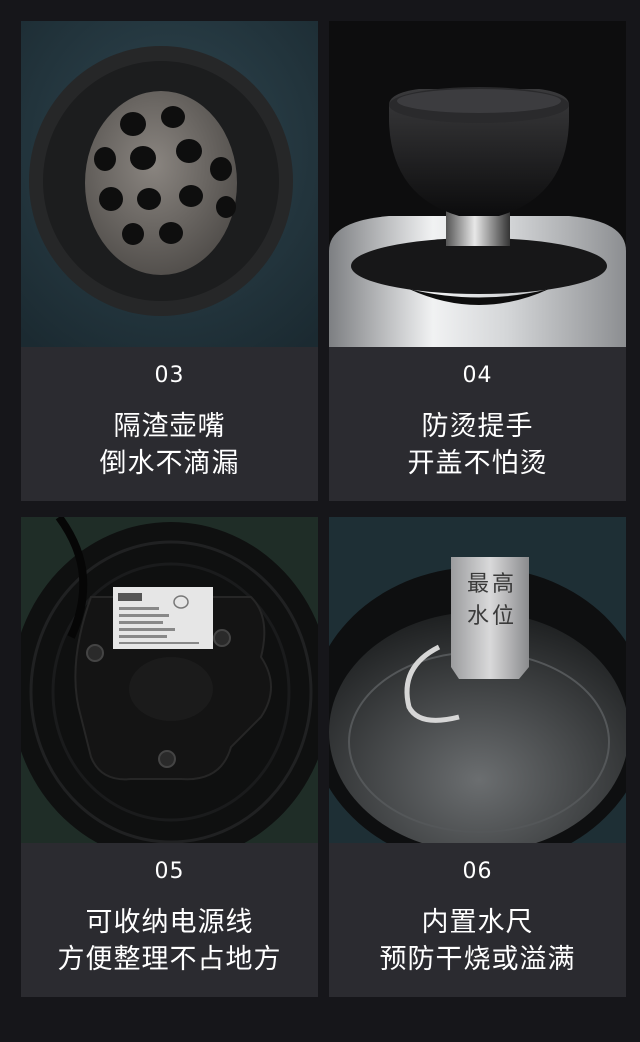 The height and width of the screenshot is (1042, 640). I want to click on gauge-label-char-2: 高, so click(503, 584).